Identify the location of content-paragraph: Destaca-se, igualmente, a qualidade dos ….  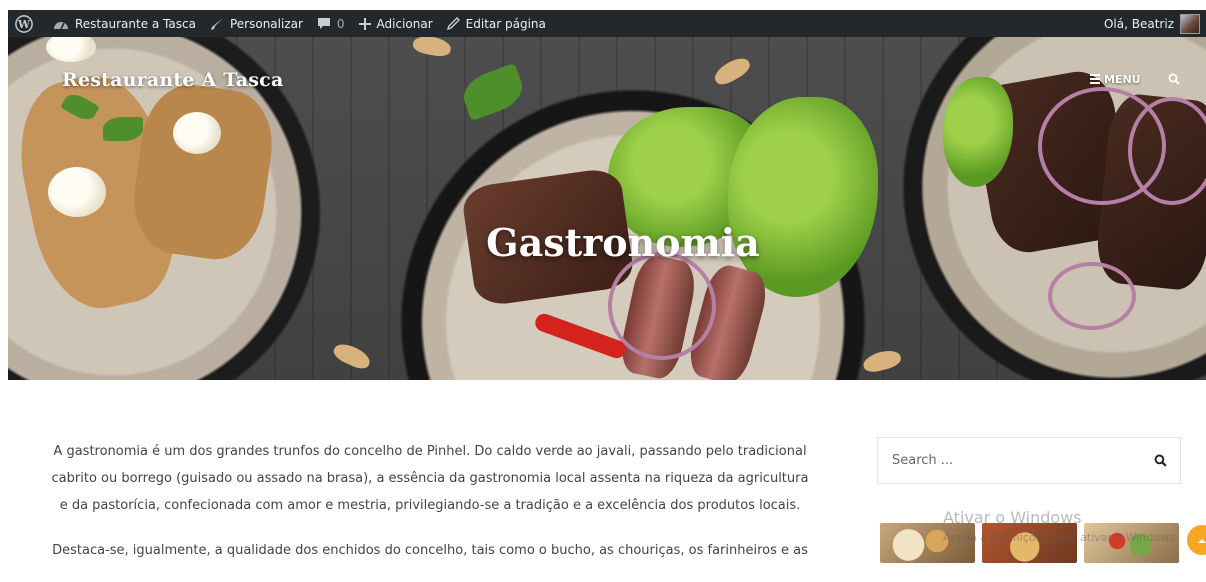
(430, 550).